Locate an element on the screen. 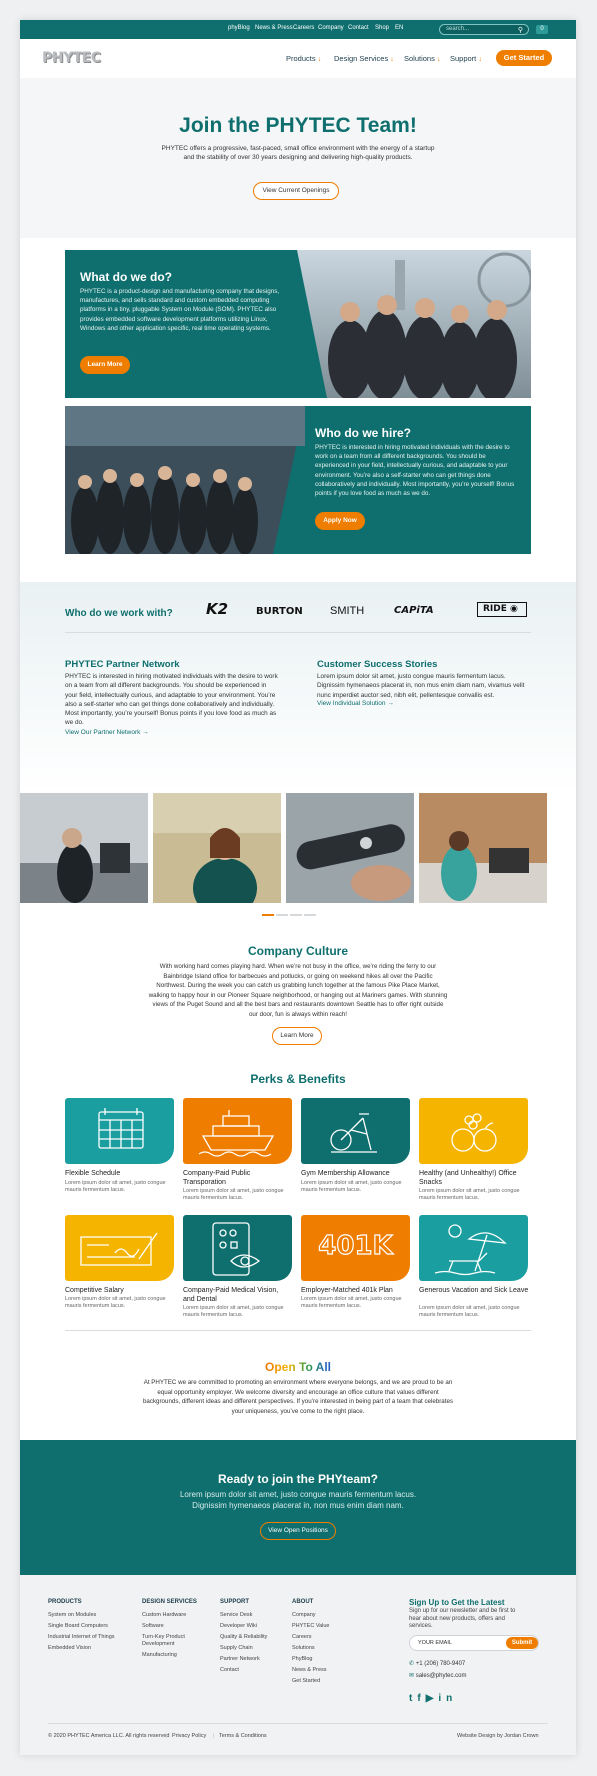 This screenshot has width=597, height=1776. arrow-right-icon: → is located at coordinates (390, 703).